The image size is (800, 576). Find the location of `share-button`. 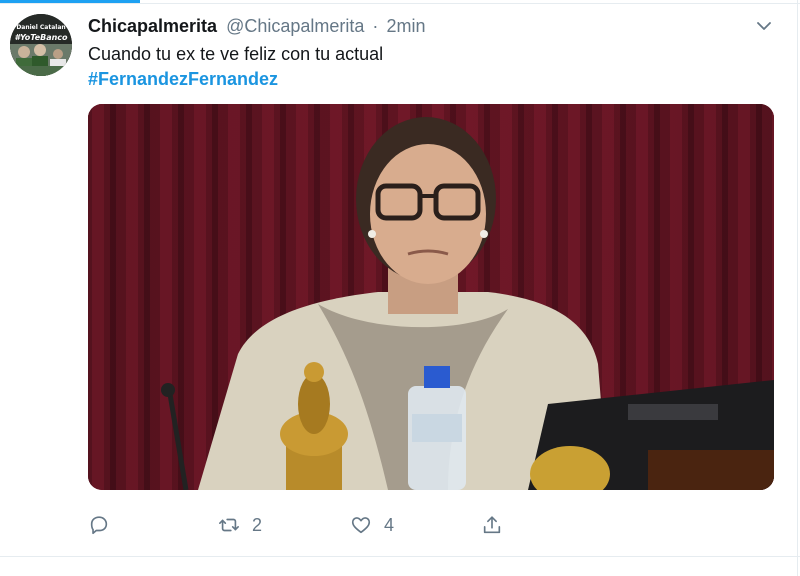

share-button is located at coordinates (492, 525).